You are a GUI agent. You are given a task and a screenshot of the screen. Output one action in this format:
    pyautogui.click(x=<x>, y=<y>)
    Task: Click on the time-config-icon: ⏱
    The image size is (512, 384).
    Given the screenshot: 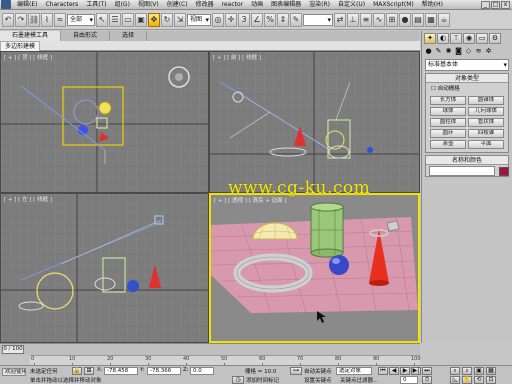 What is the action you would take?
    pyautogui.click(x=427, y=380)
    